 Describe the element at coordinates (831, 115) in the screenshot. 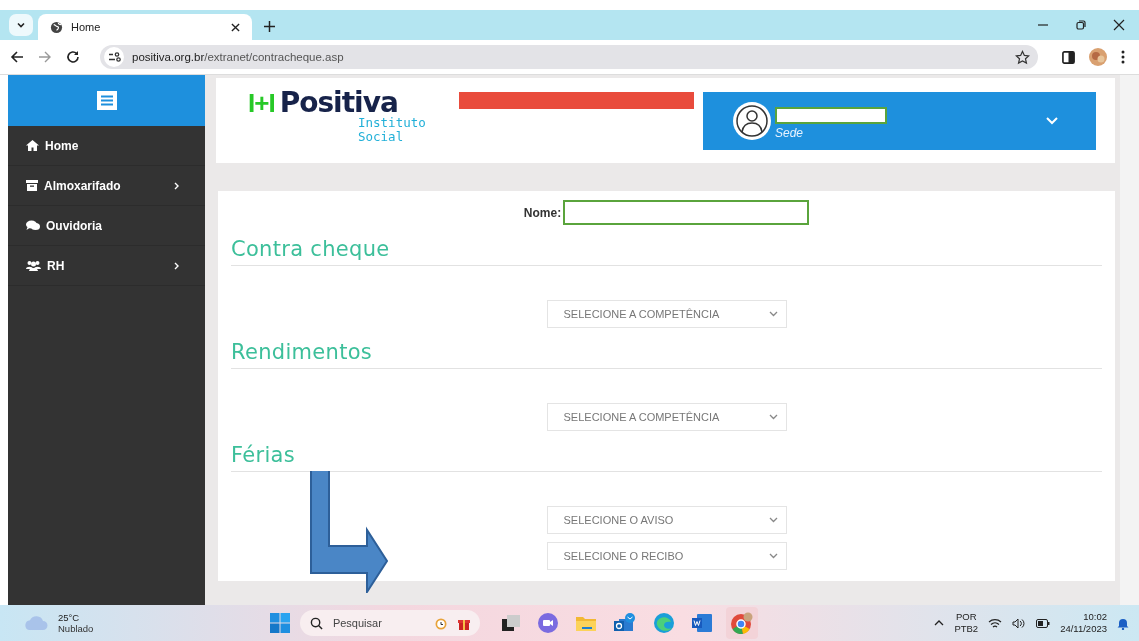

I see `user-name-field` at that location.